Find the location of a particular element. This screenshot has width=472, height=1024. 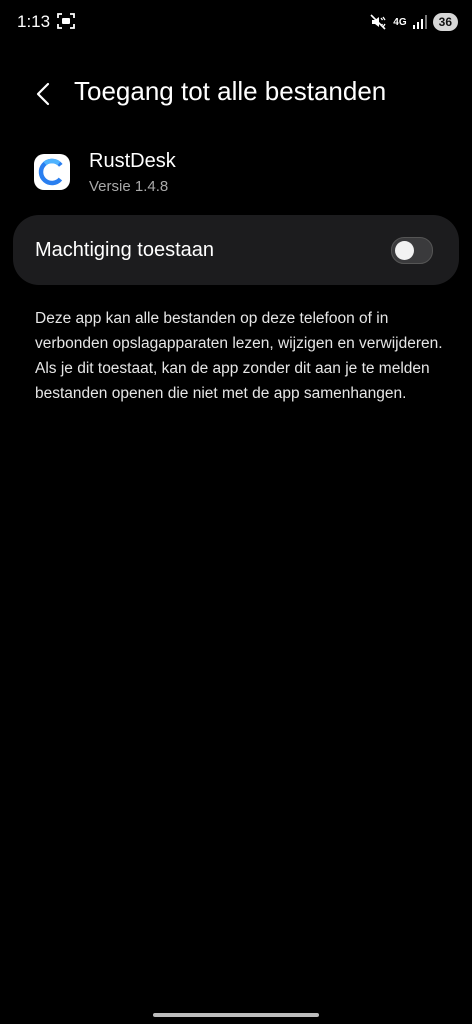

status-time: 1:13 is located at coordinates (34, 21).